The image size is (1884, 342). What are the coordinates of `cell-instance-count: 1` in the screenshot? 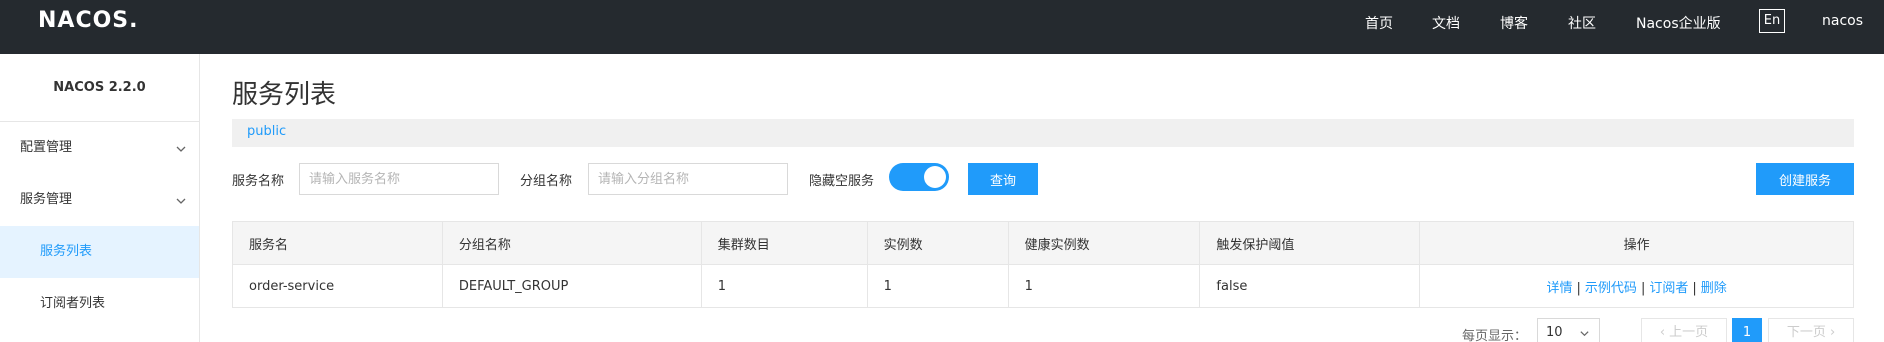 It's located at (937, 286).